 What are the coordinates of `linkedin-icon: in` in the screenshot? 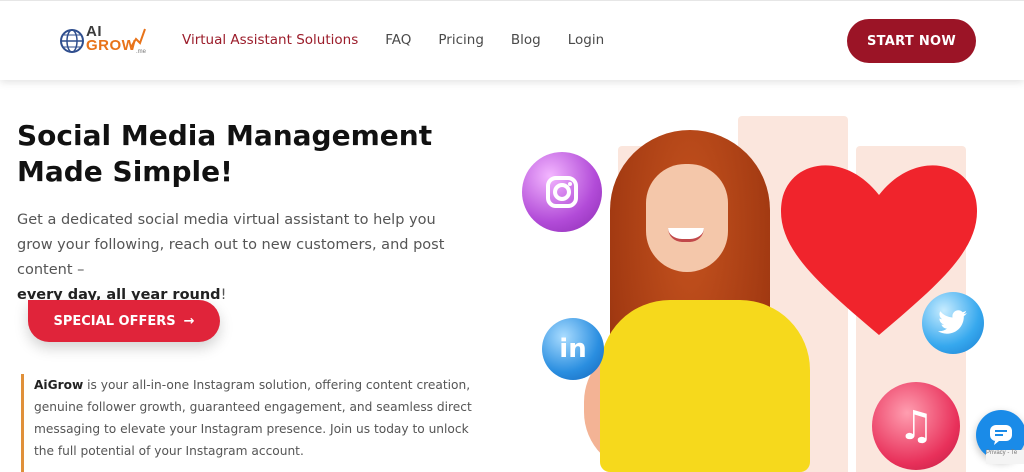 It's located at (573, 349).